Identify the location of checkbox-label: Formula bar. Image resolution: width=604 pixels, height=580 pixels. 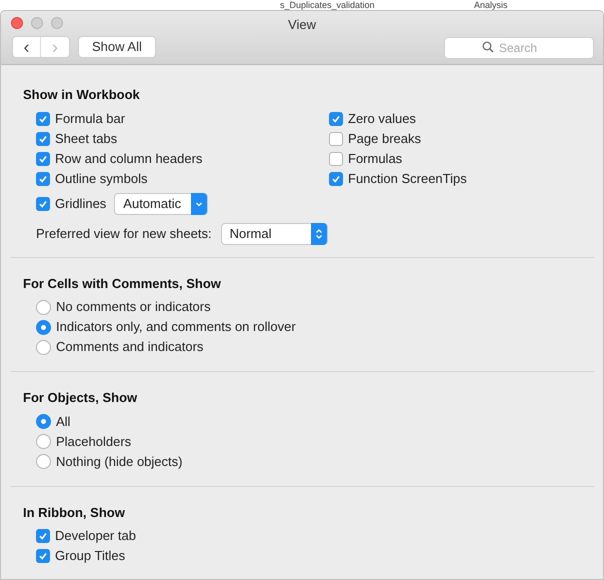
(90, 119).